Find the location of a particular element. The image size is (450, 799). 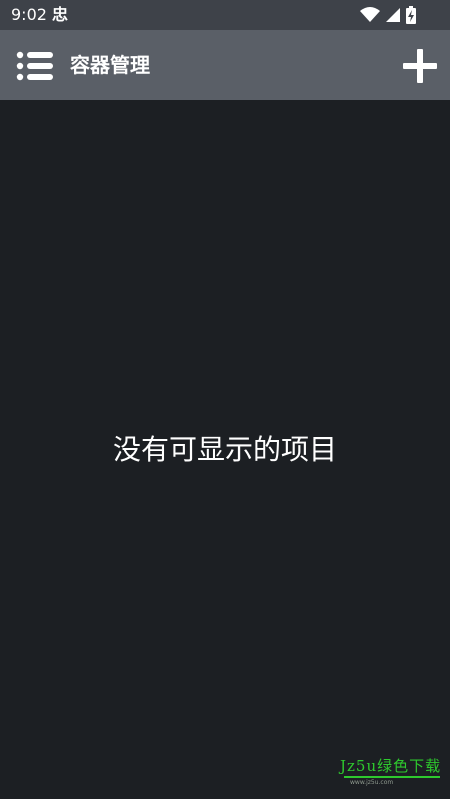

watermark-divider is located at coordinates (392, 777).